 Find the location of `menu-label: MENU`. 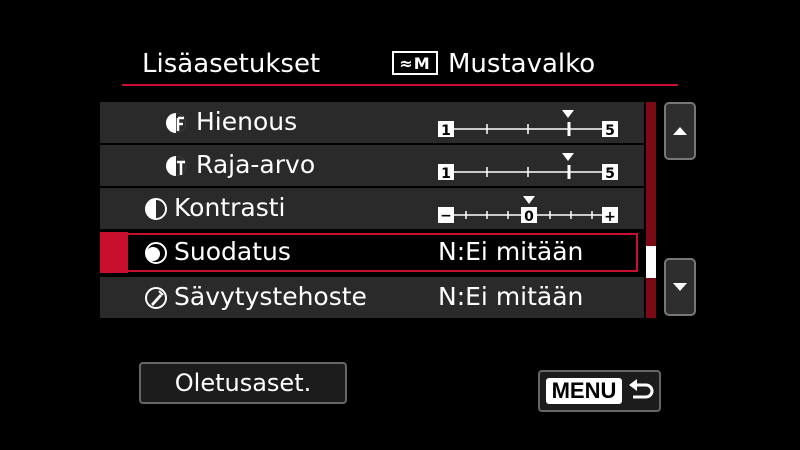

menu-label: MENU is located at coordinates (584, 391).